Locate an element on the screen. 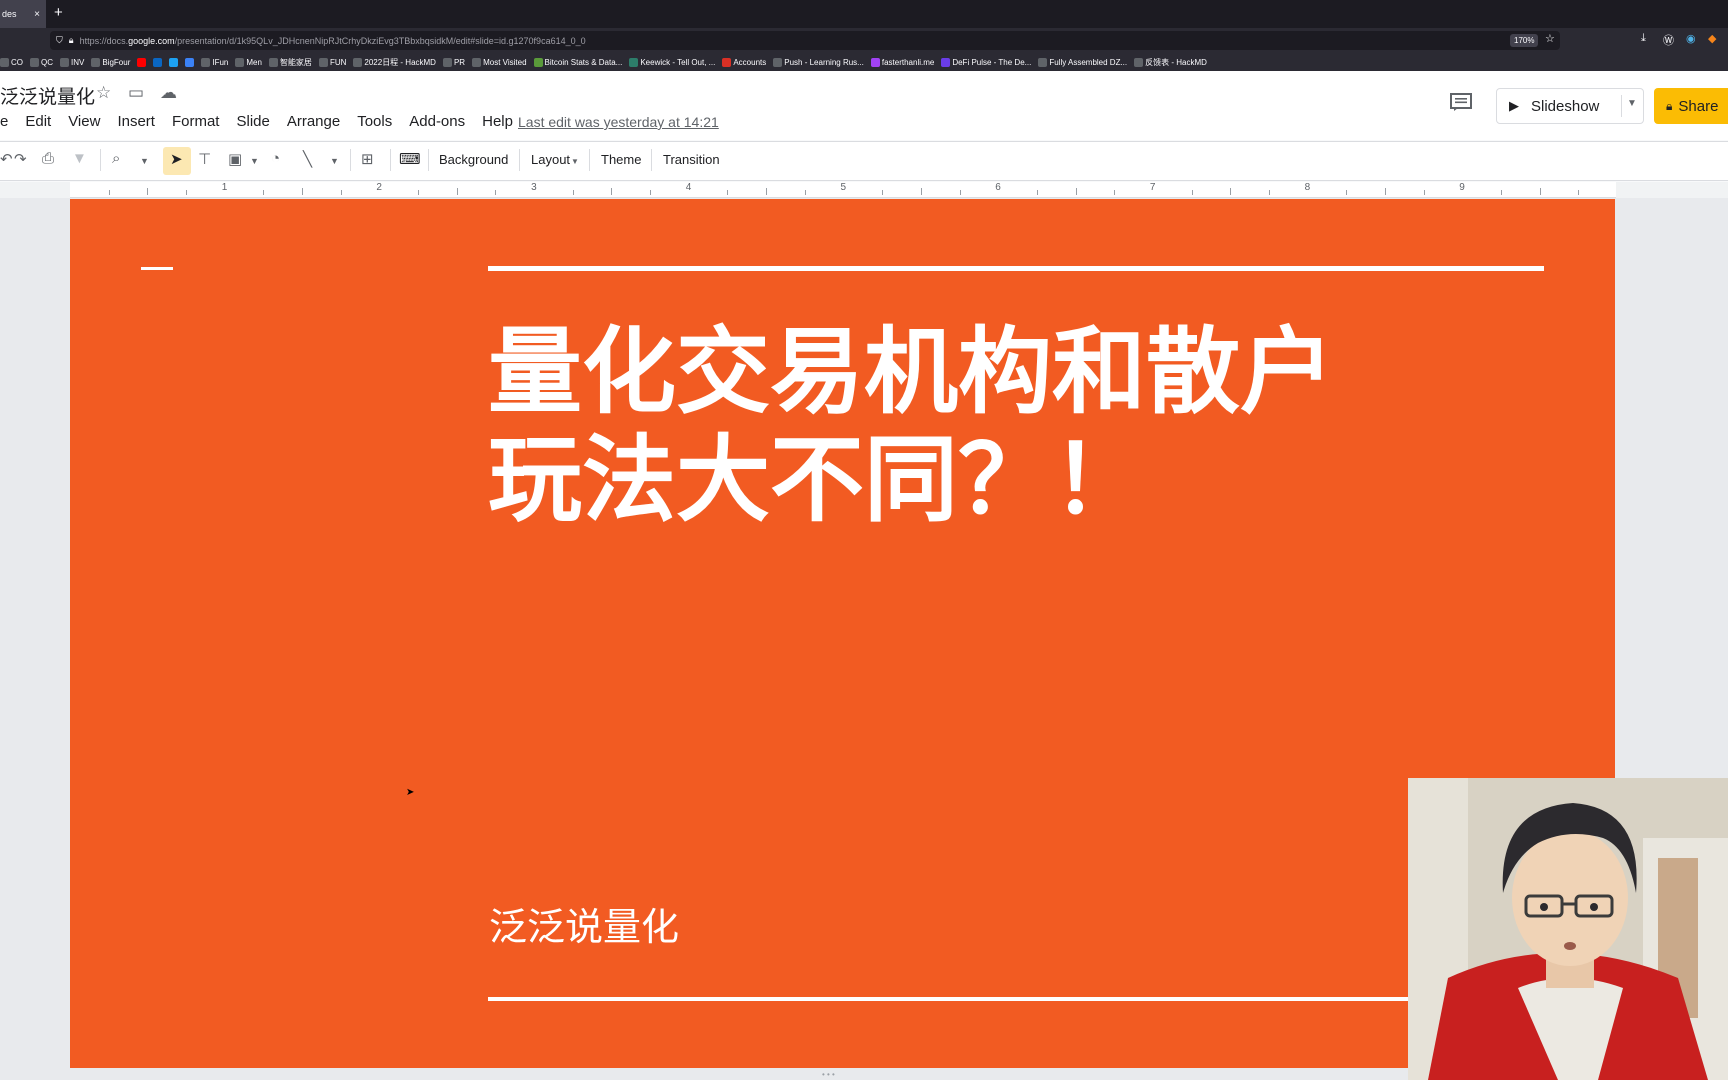 Image resolution: width=1728 pixels, height=1080 pixels. star-icon: ☆ is located at coordinates (103, 93).